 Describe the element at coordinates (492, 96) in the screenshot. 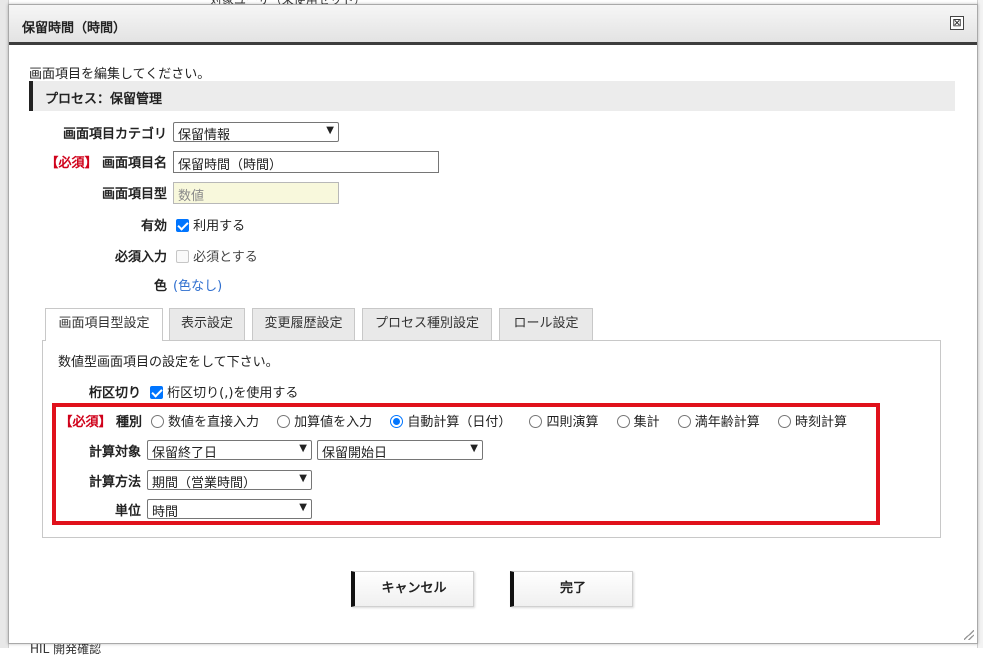

I see `process-section-header: プロセス：保留管理` at that location.